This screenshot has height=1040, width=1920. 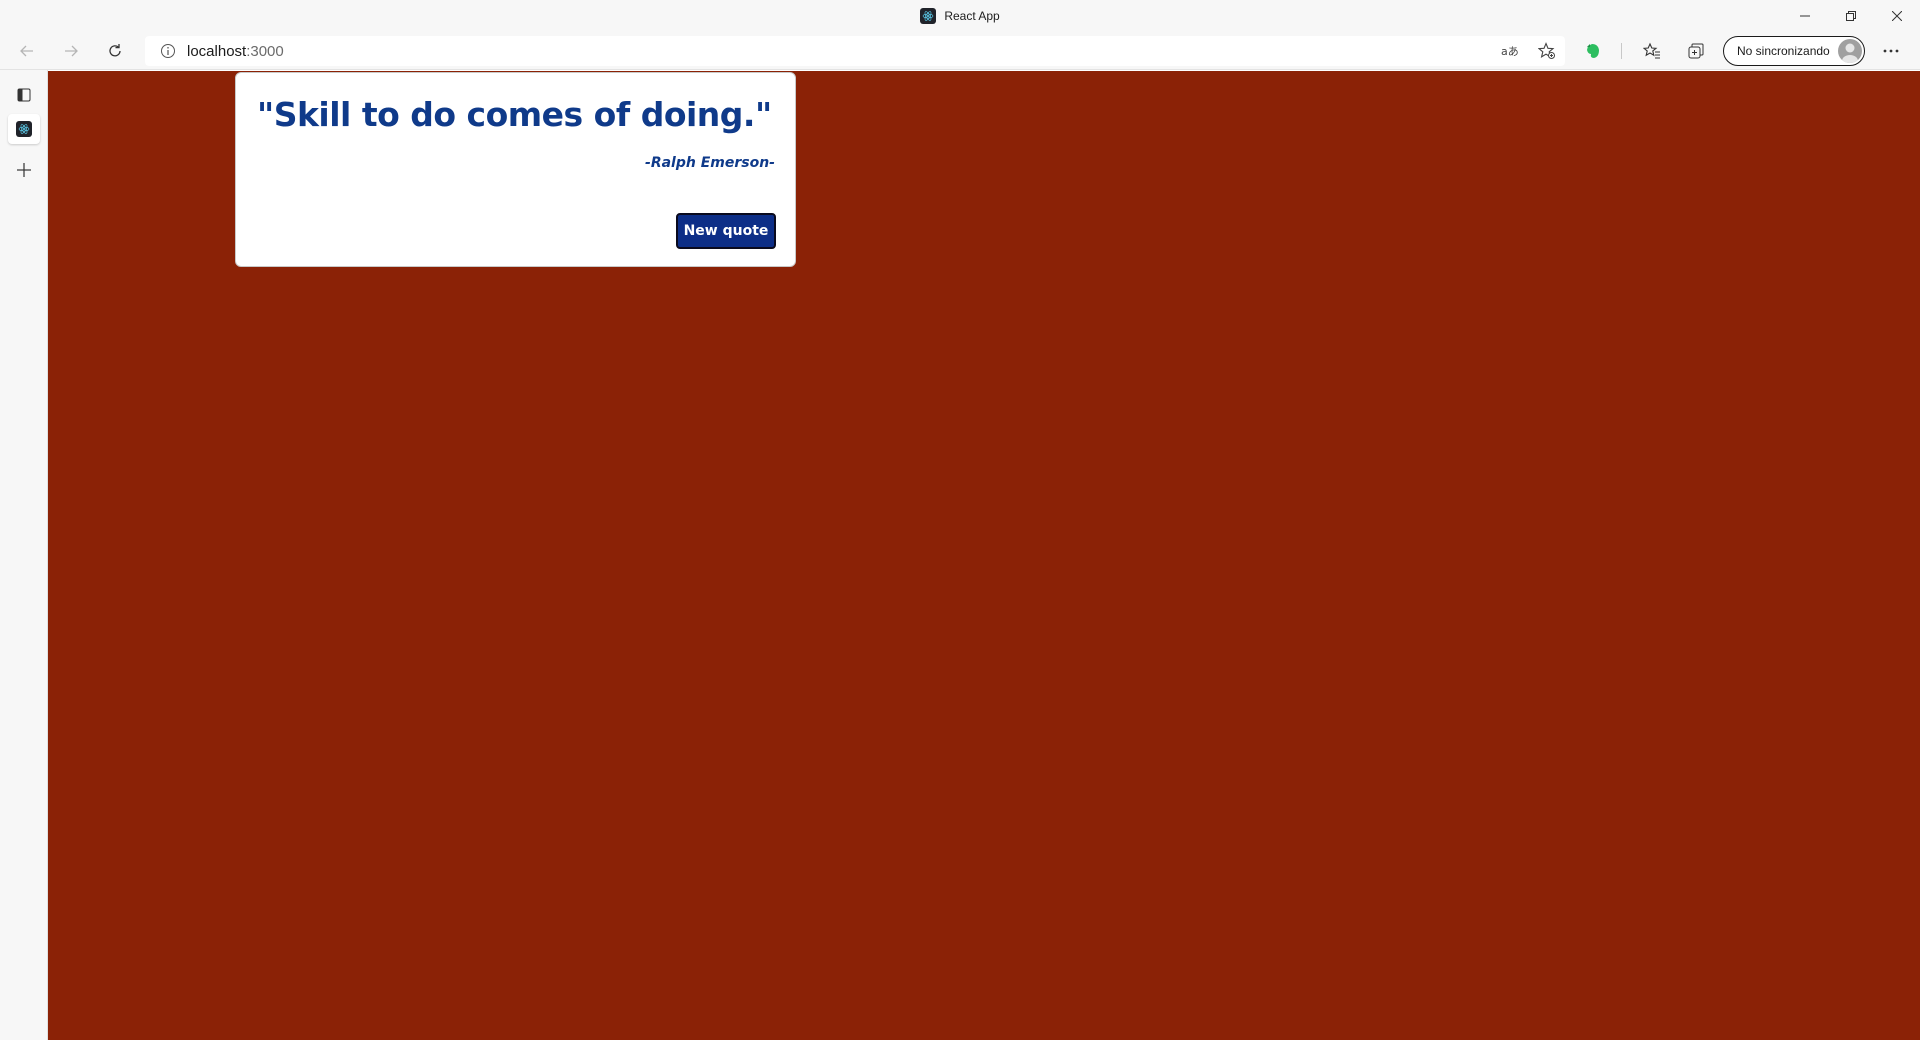 I want to click on favorites-icon, so click(x=1652, y=51).